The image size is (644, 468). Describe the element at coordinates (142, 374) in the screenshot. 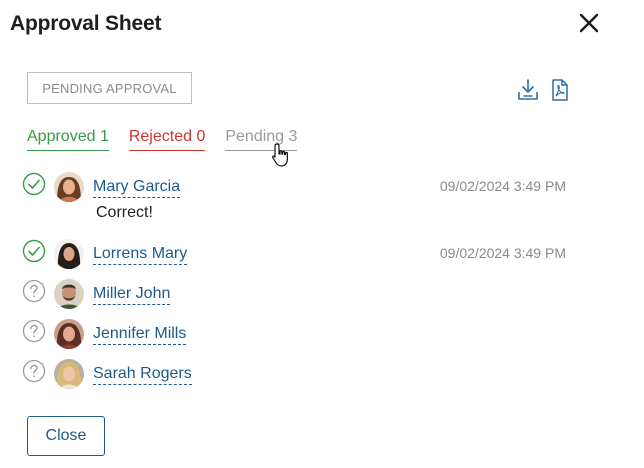

I see `approver-name-link: Sarah Rogers` at that location.